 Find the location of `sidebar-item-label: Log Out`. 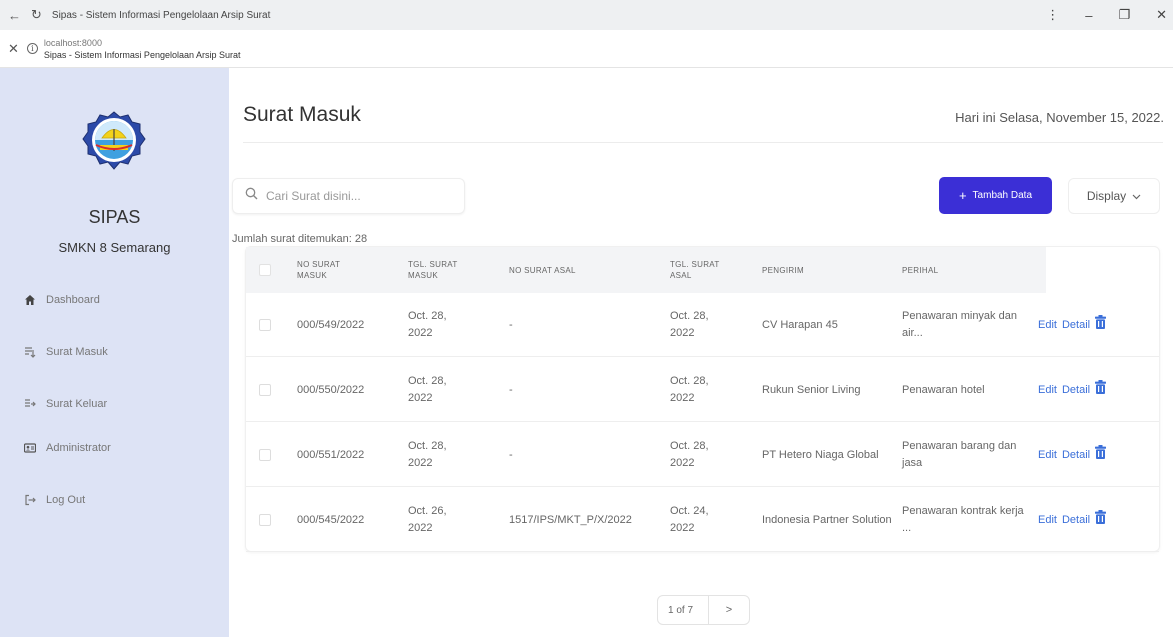

sidebar-item-label: Log Out is located at coordinates (66, 500).